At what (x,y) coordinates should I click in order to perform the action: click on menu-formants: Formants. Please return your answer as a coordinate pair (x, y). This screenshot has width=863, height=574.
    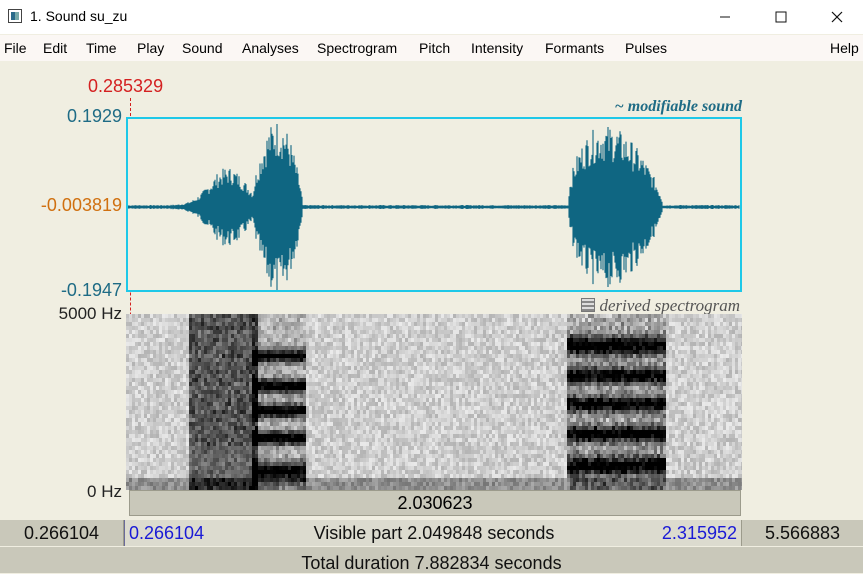
    Looking at the image, I should click on (574, 48).